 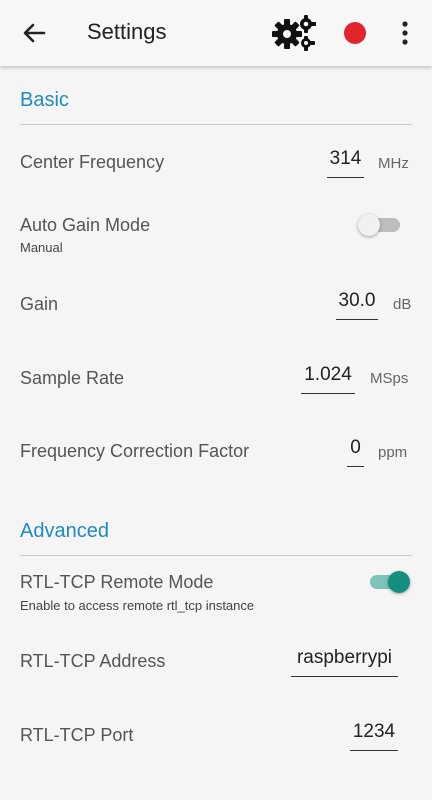 What do you see at coordinates (77, 735) in the screenshot?
I see `rtl-tcp-port-label: RTL-TCP Port` at bounding box center [77, 735].